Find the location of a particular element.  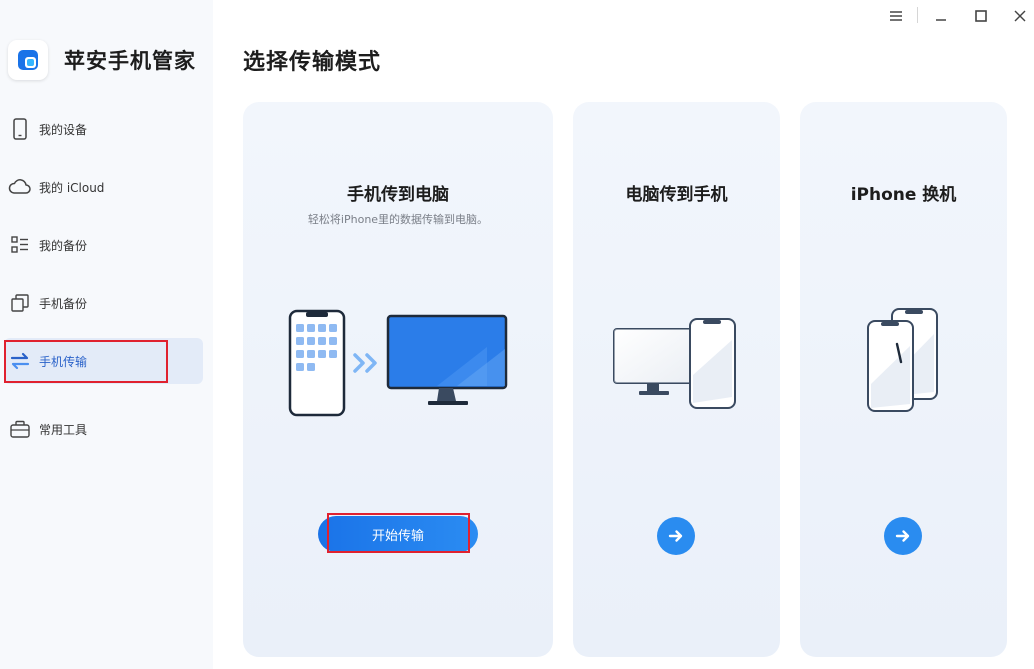

phone-icon is located at coordinates (20, 129).